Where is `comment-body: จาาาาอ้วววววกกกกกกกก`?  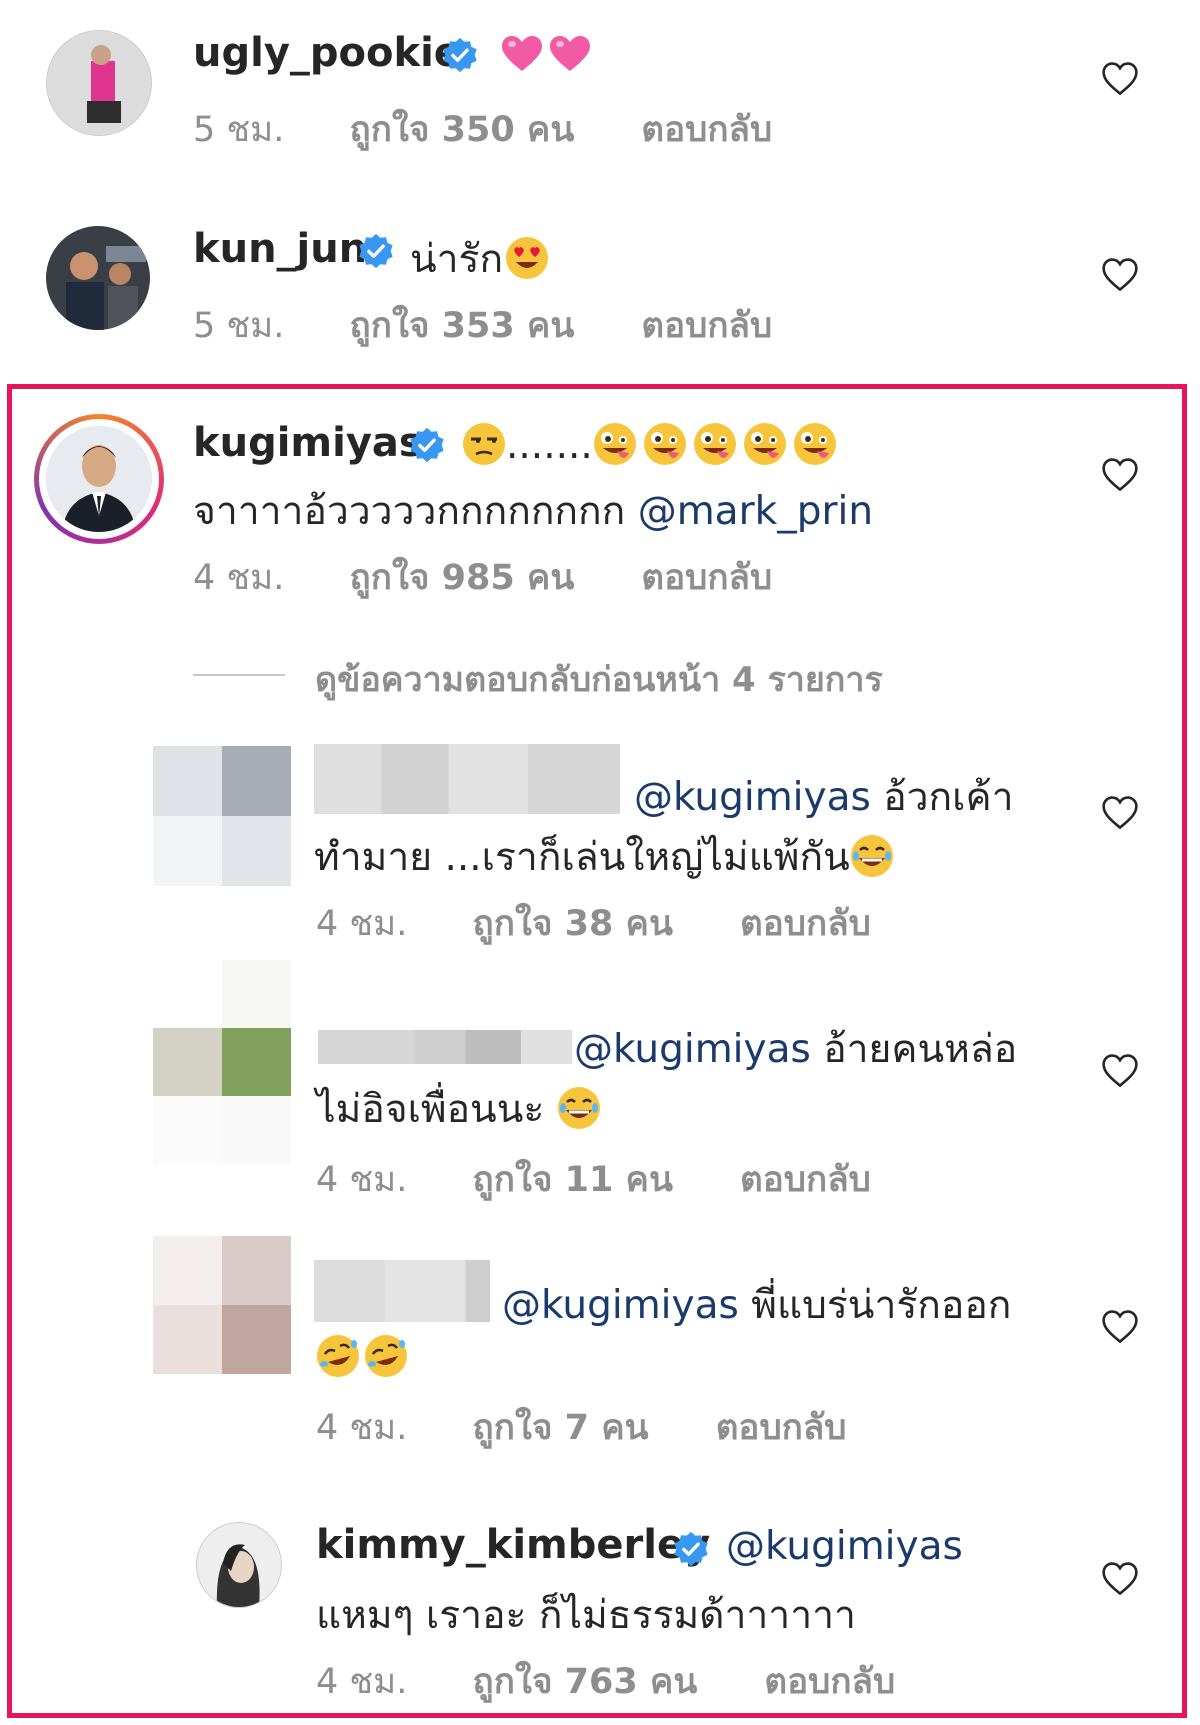
comment-body: จาาาาอ้วววววกกกกกกกก is located at coordinates (409, 511).